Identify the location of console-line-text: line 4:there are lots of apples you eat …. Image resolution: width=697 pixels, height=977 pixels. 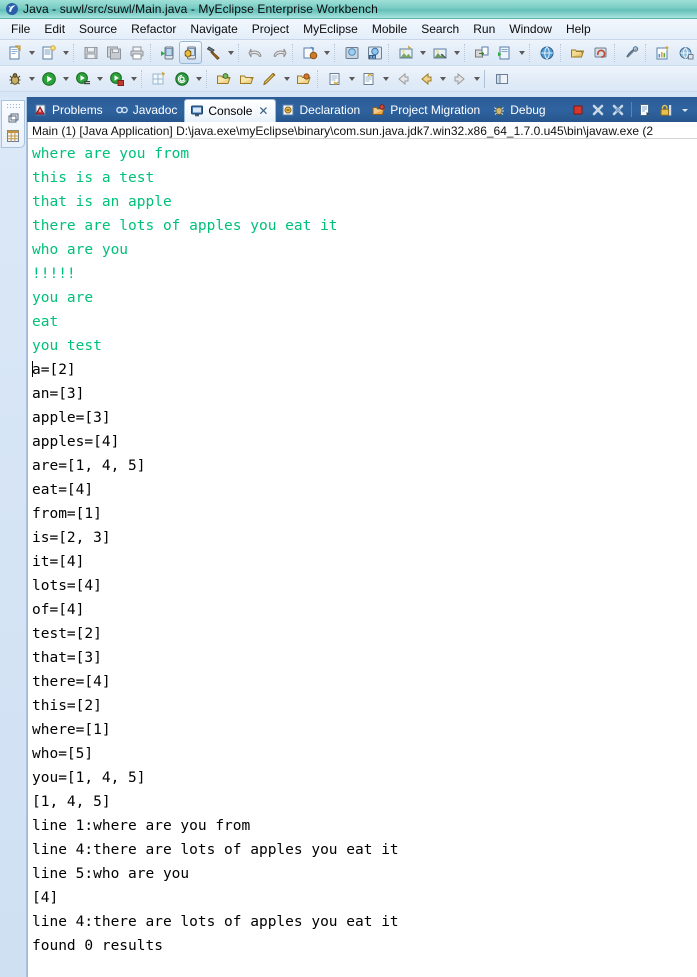
(215, 922).